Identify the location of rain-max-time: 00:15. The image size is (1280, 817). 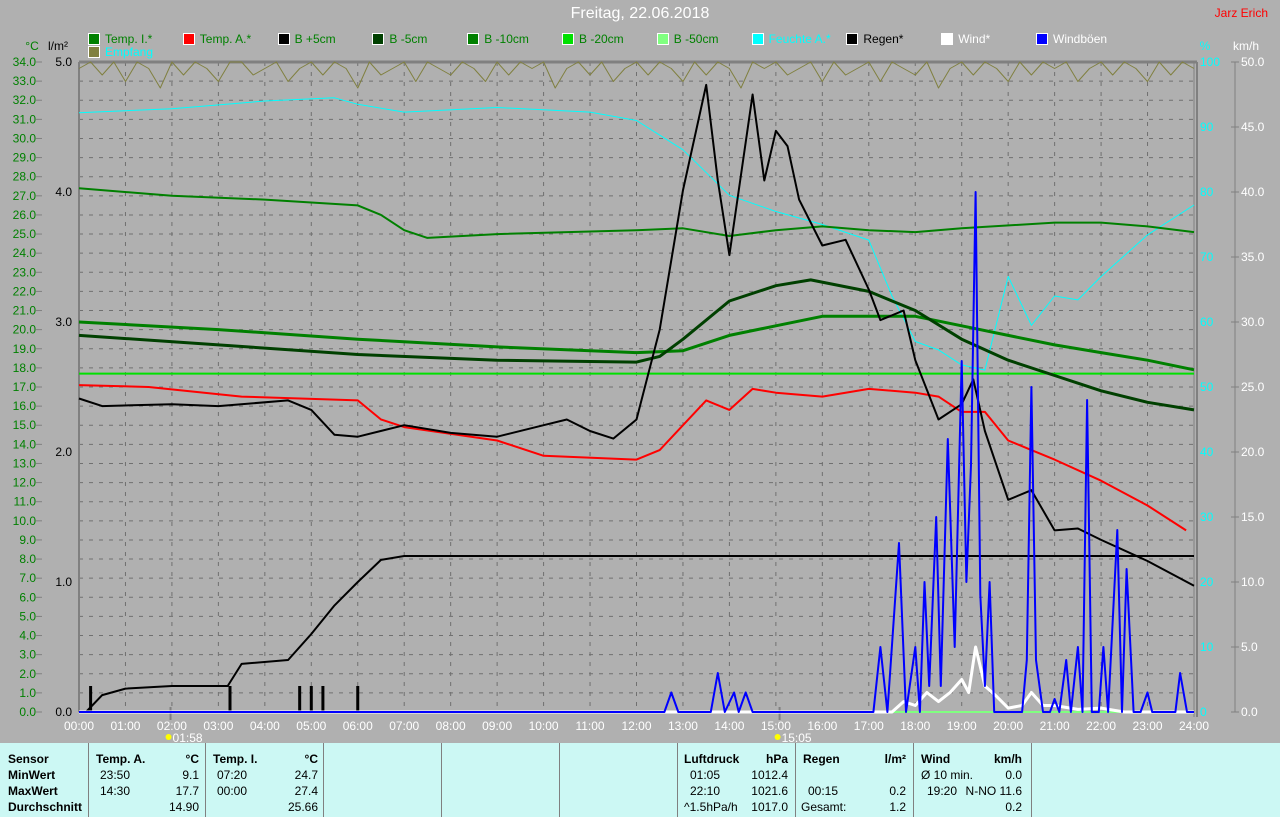
(823, 791).